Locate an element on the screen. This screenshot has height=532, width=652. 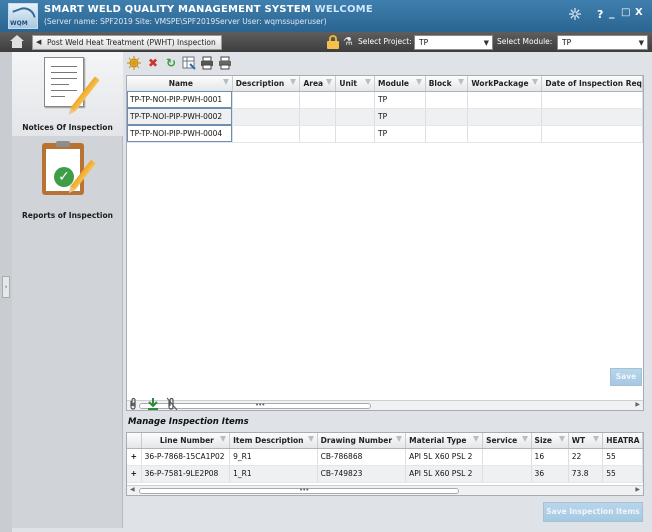
cell-line-number: 36-P-7868-15CA1P02 is located at coordinates (186, 457).